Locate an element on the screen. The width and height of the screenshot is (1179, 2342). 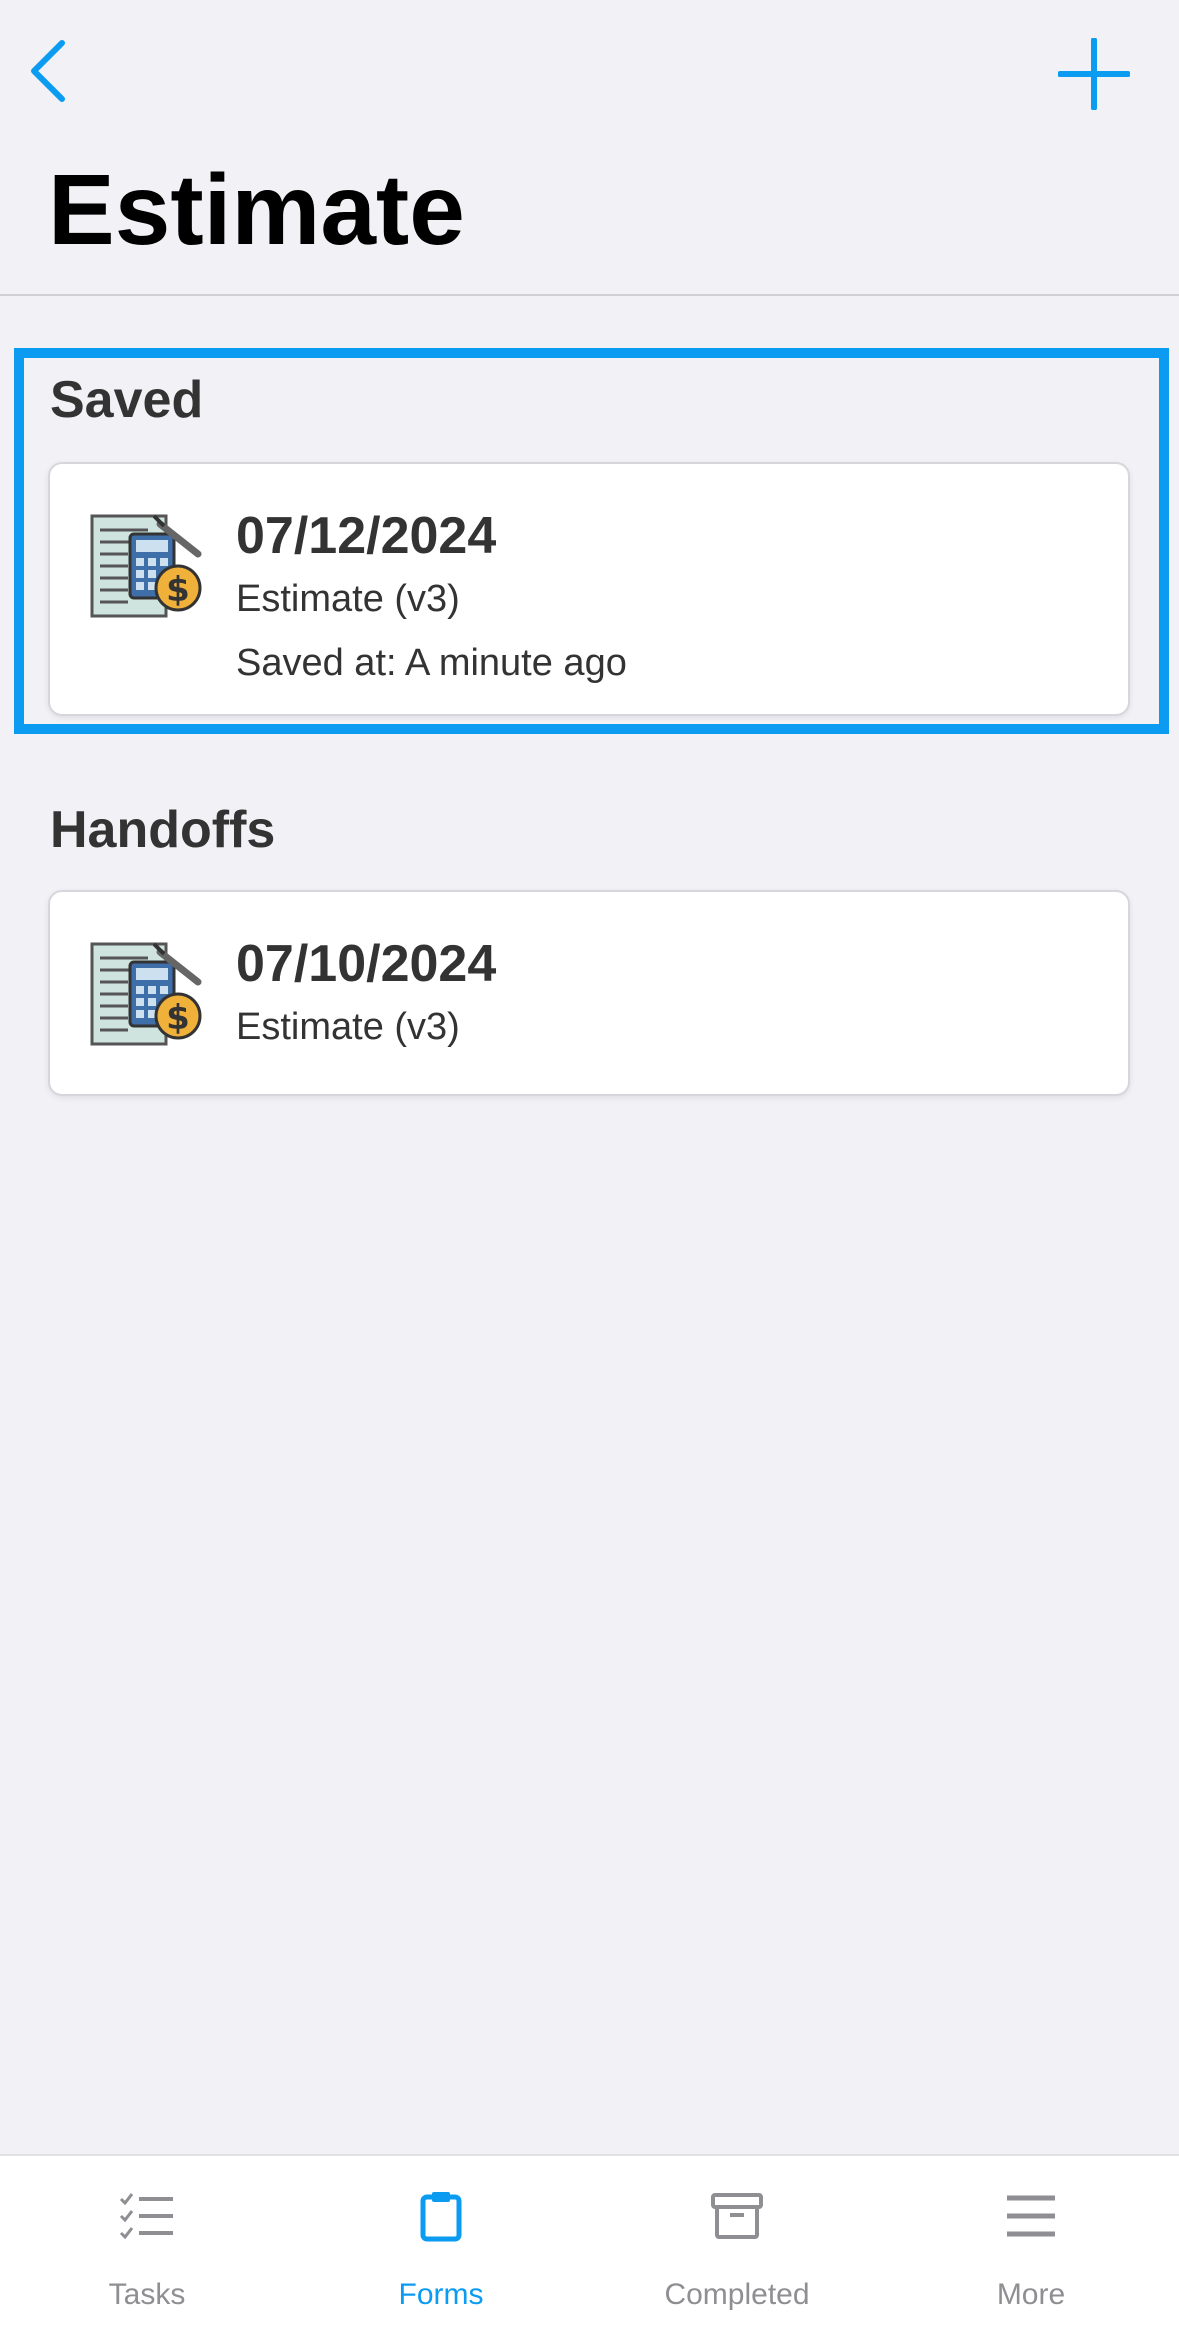
chevron-left-icon is located at coordinates (48, 71).